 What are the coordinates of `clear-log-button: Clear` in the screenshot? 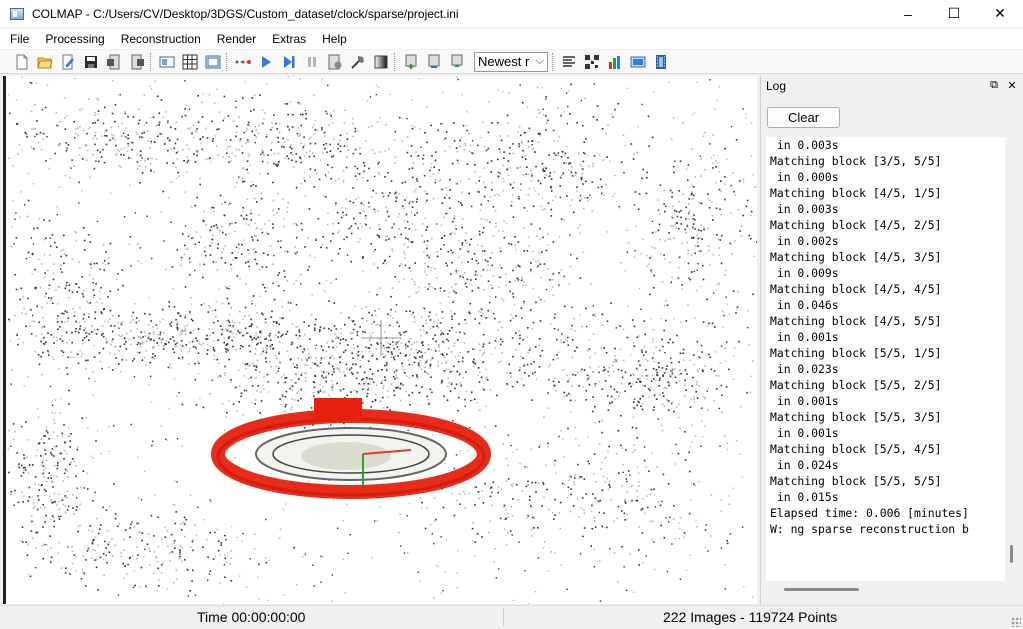 It's located at (803, 117).